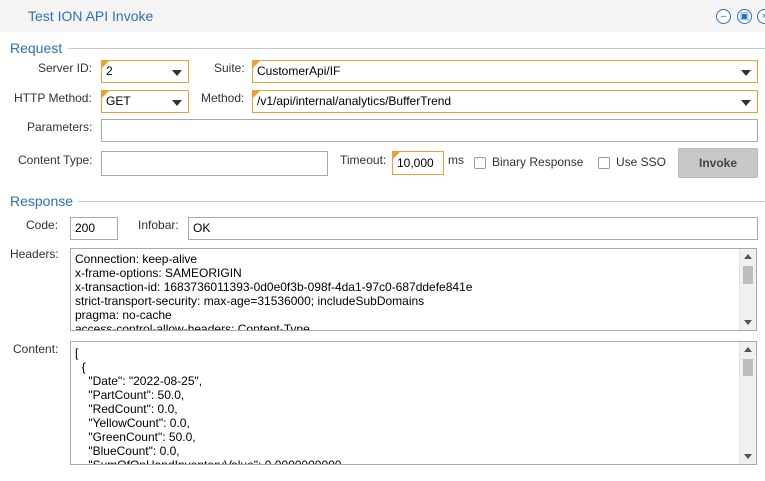 Image resolution: width=765 pixels, height=481 pixels. What do you see at coordinates (223, 98) in the screenshot?
I see `method-label: Method:` at bounding box center [223, 98].